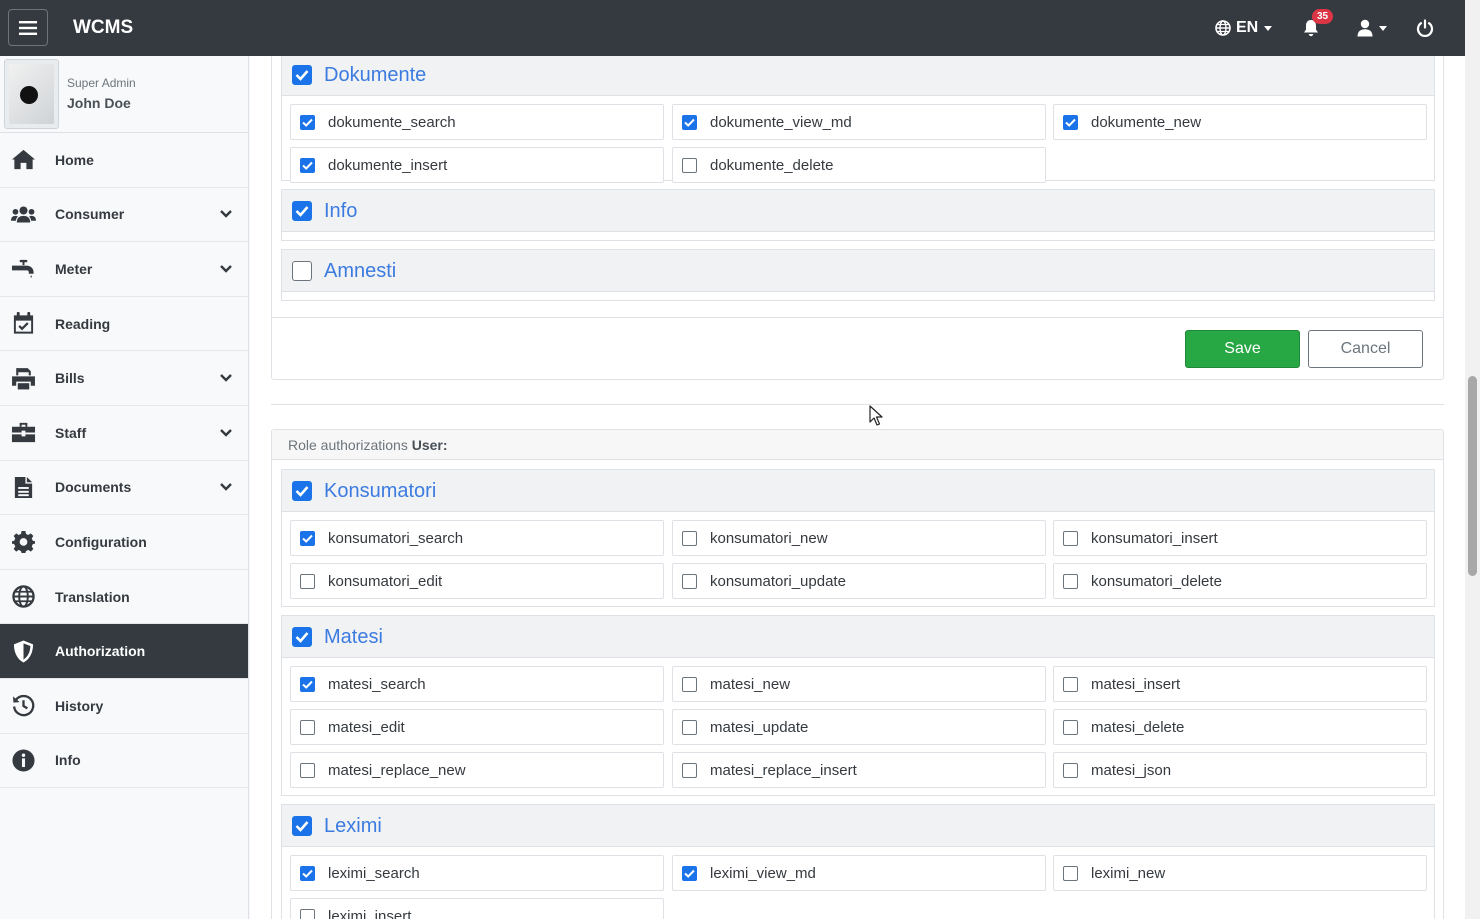 Image resolution: width=1480 pixels, height=919 pixels. What do you see at coordinates (772, 165) in the screenshot?
I see `perm-label: dokumente_delete` at bounding box center [772, 165].